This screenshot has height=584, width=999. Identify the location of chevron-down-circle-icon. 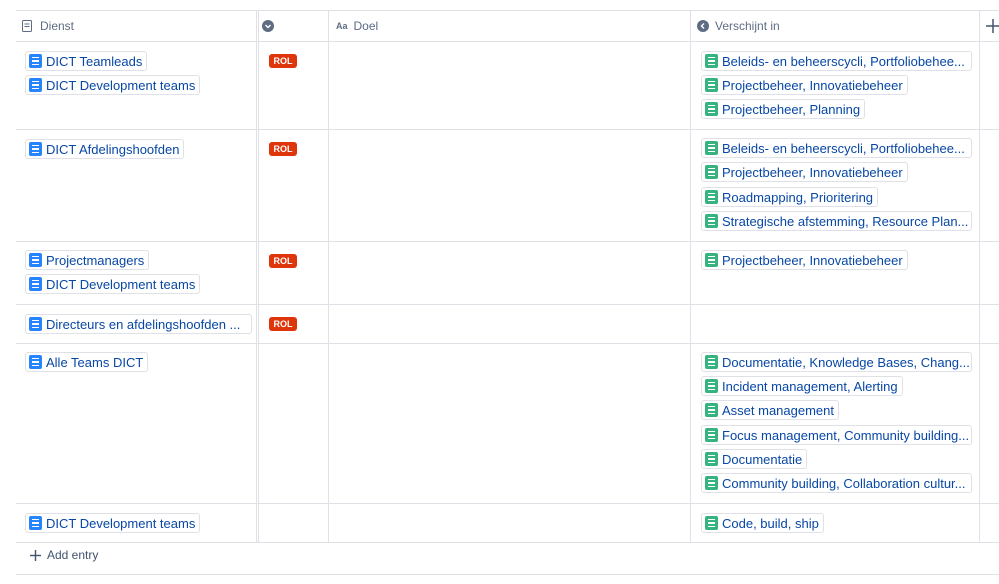
(268, 26).